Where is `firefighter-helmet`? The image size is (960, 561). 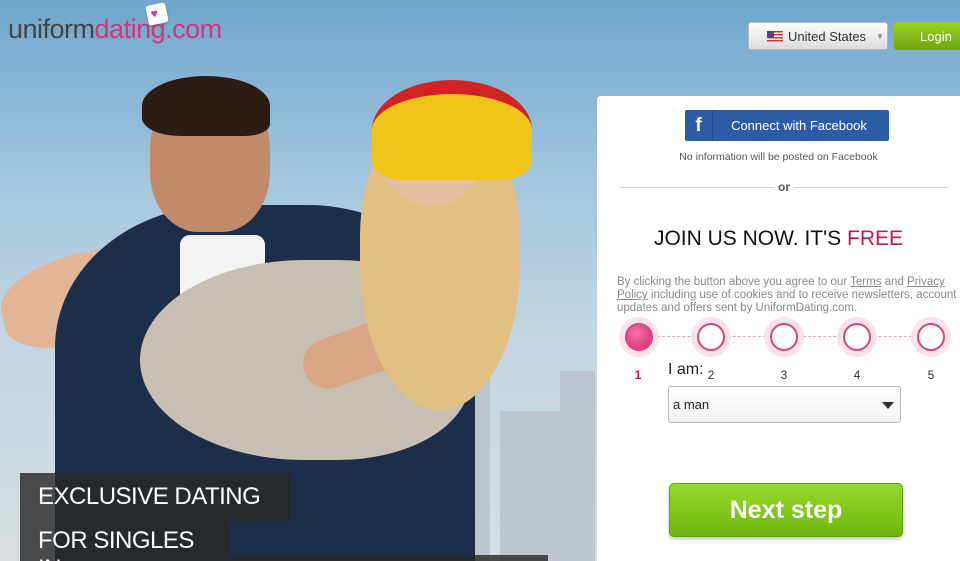 firefighter-helmet is located at coordinates (452, 130).